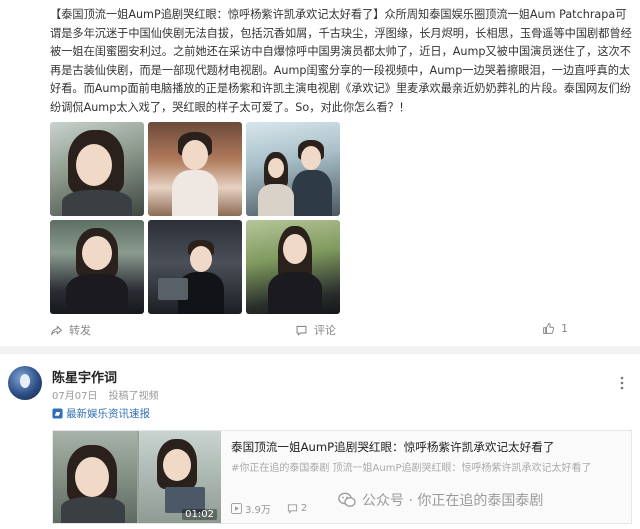  What do you see at coordinates (57, 413) in the screenshot?
I see `topic-icon` at bounding box center [57, 413].